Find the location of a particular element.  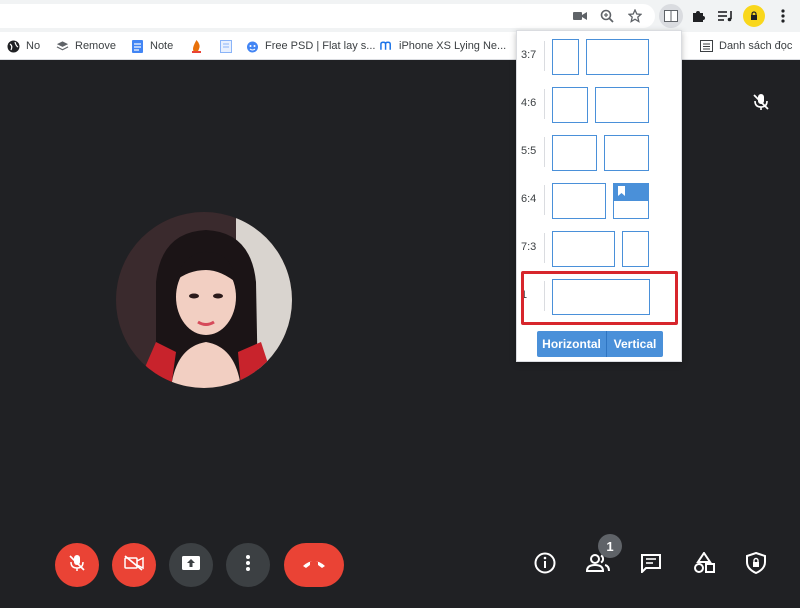

layout-row-3-7: 3:7 is located at coordinates (600, 56).